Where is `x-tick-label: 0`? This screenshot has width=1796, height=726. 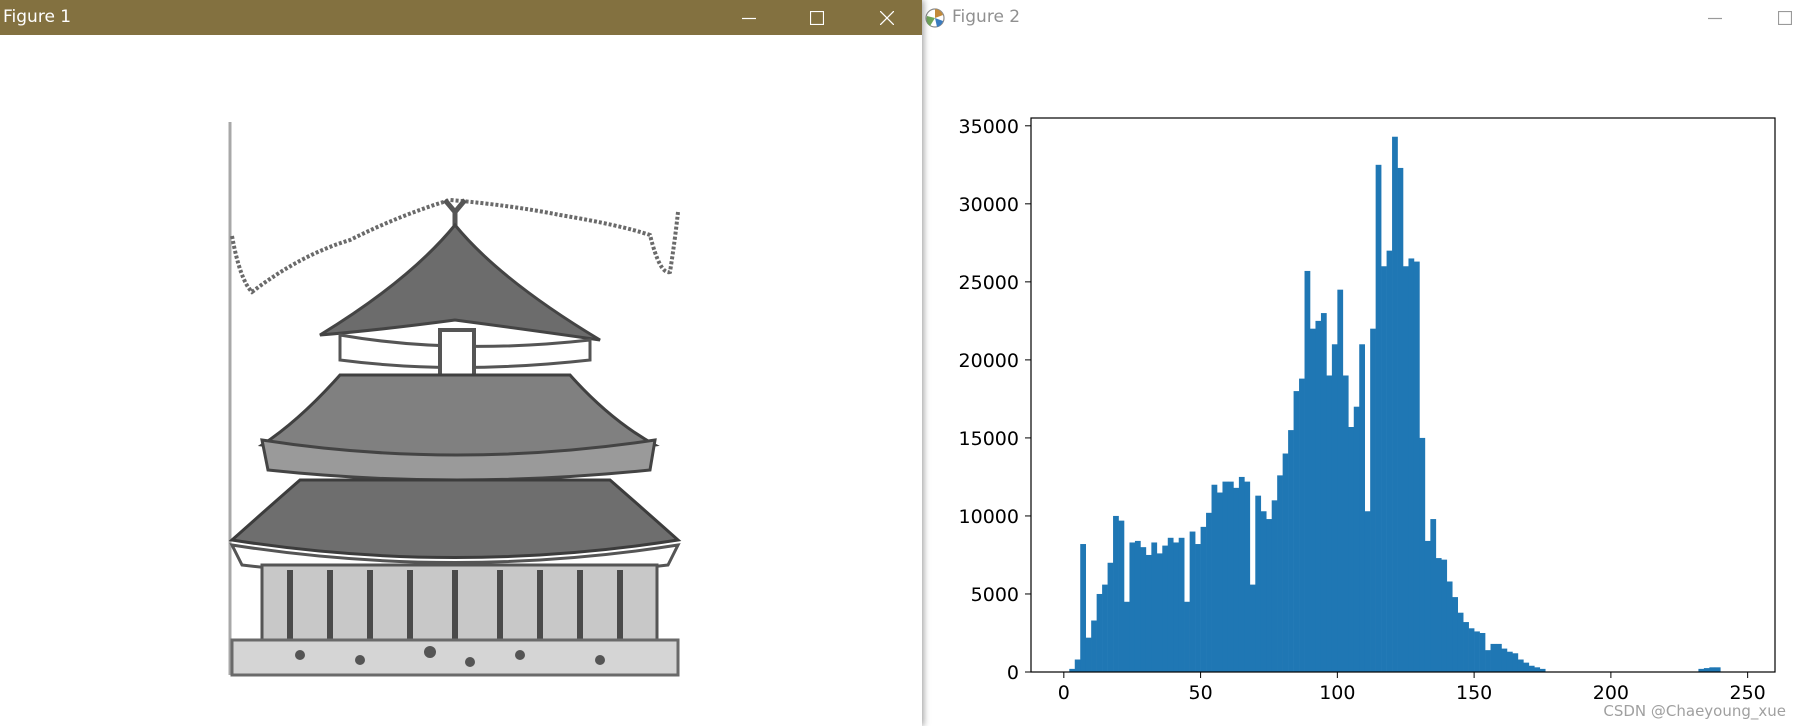
x-tick-label: 0 is located at coordinates (1064, 693).